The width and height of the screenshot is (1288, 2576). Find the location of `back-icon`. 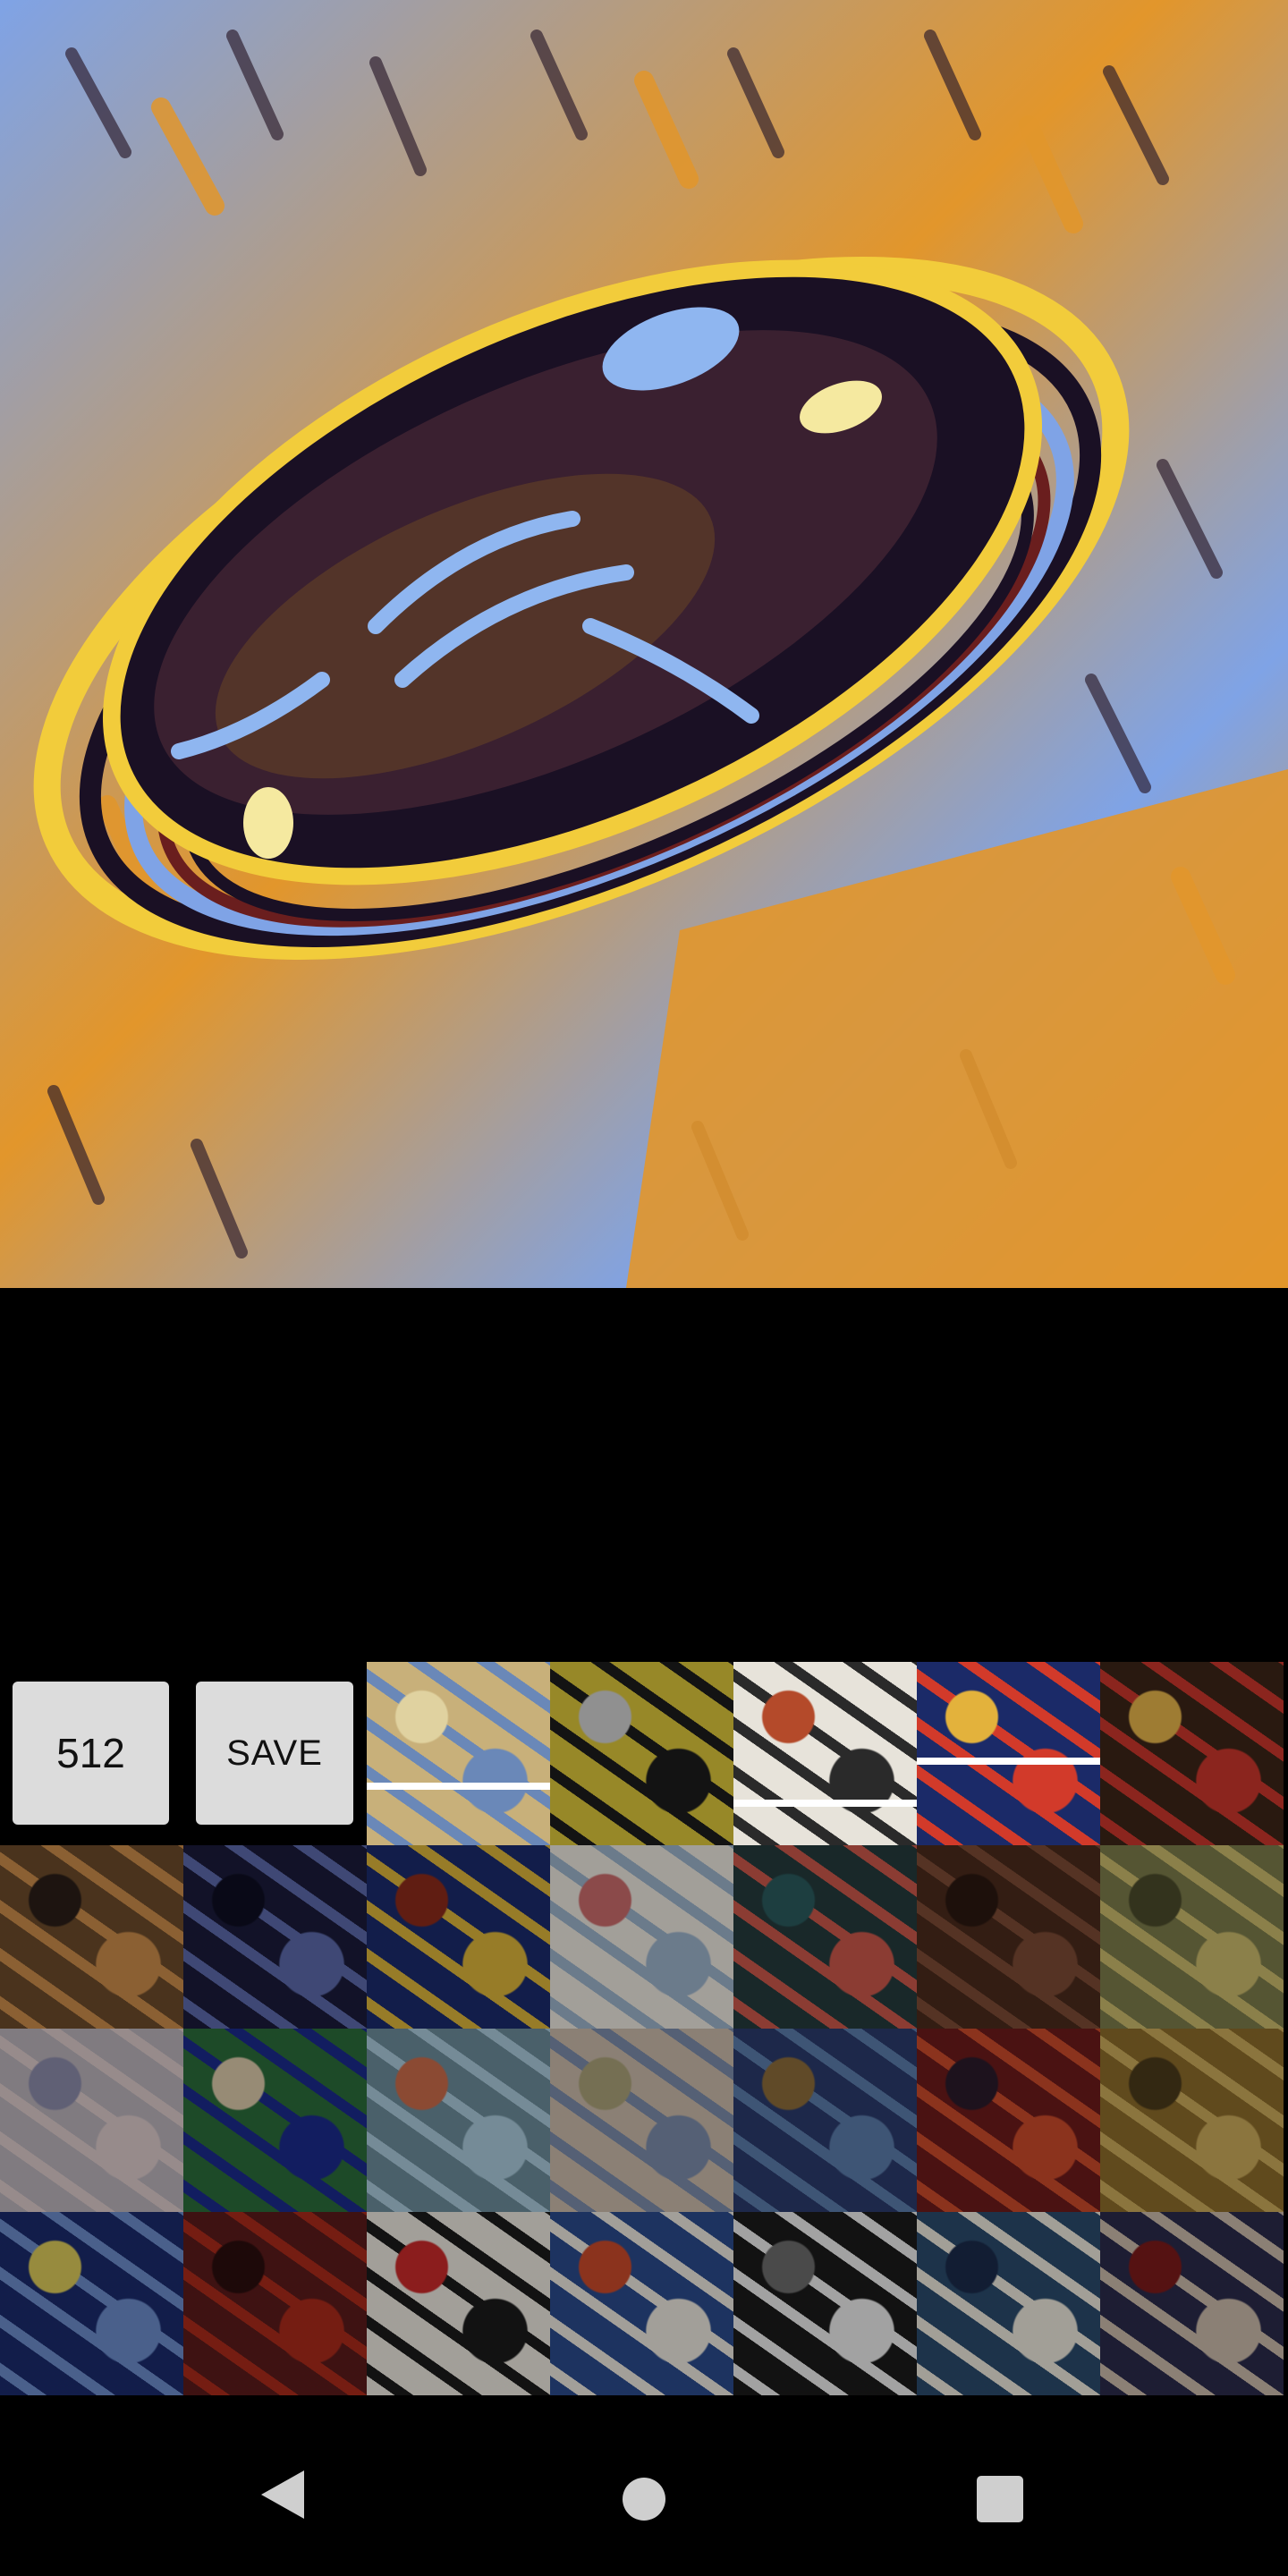

back-icon is located at coordinates (282, 2494).